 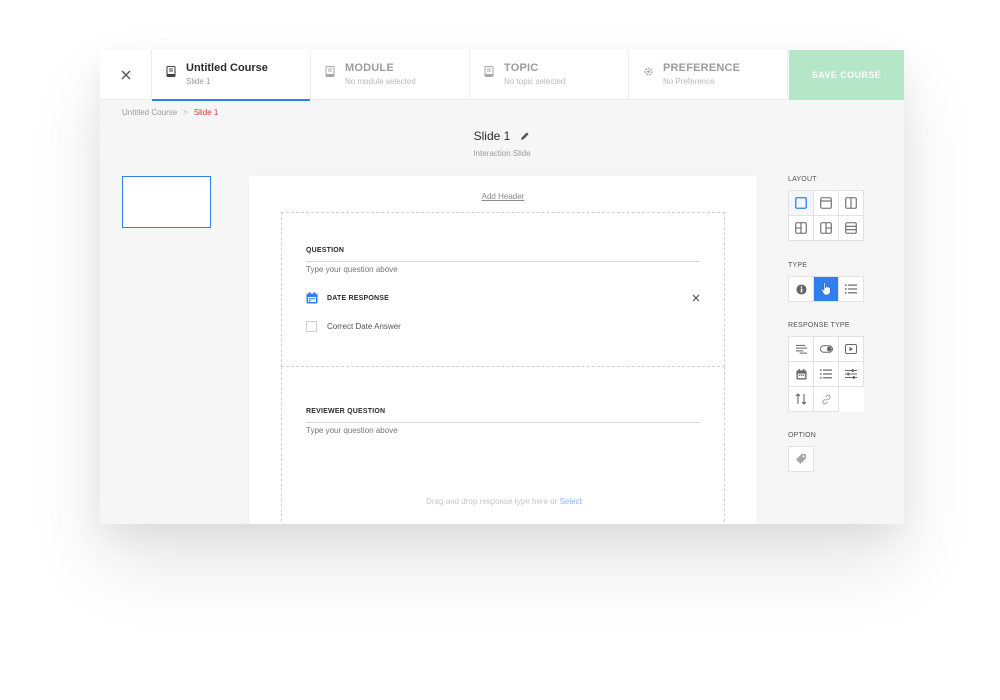 I want to click on layout-left-split-option, so click(x=801, y=228).